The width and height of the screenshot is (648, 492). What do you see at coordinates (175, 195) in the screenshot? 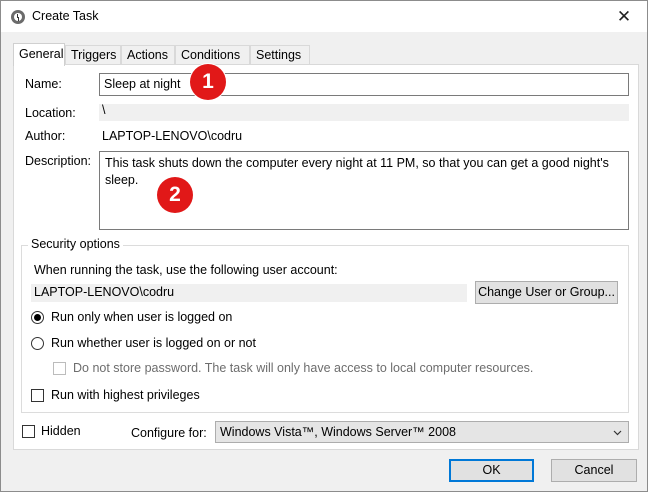
I see `annotation-badge-2: 2` at bounding box center [175, 195].